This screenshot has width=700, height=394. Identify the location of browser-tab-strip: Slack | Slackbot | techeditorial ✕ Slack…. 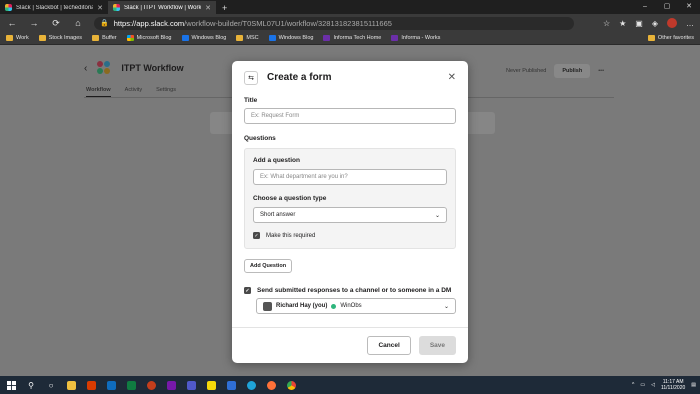
(350, 7).